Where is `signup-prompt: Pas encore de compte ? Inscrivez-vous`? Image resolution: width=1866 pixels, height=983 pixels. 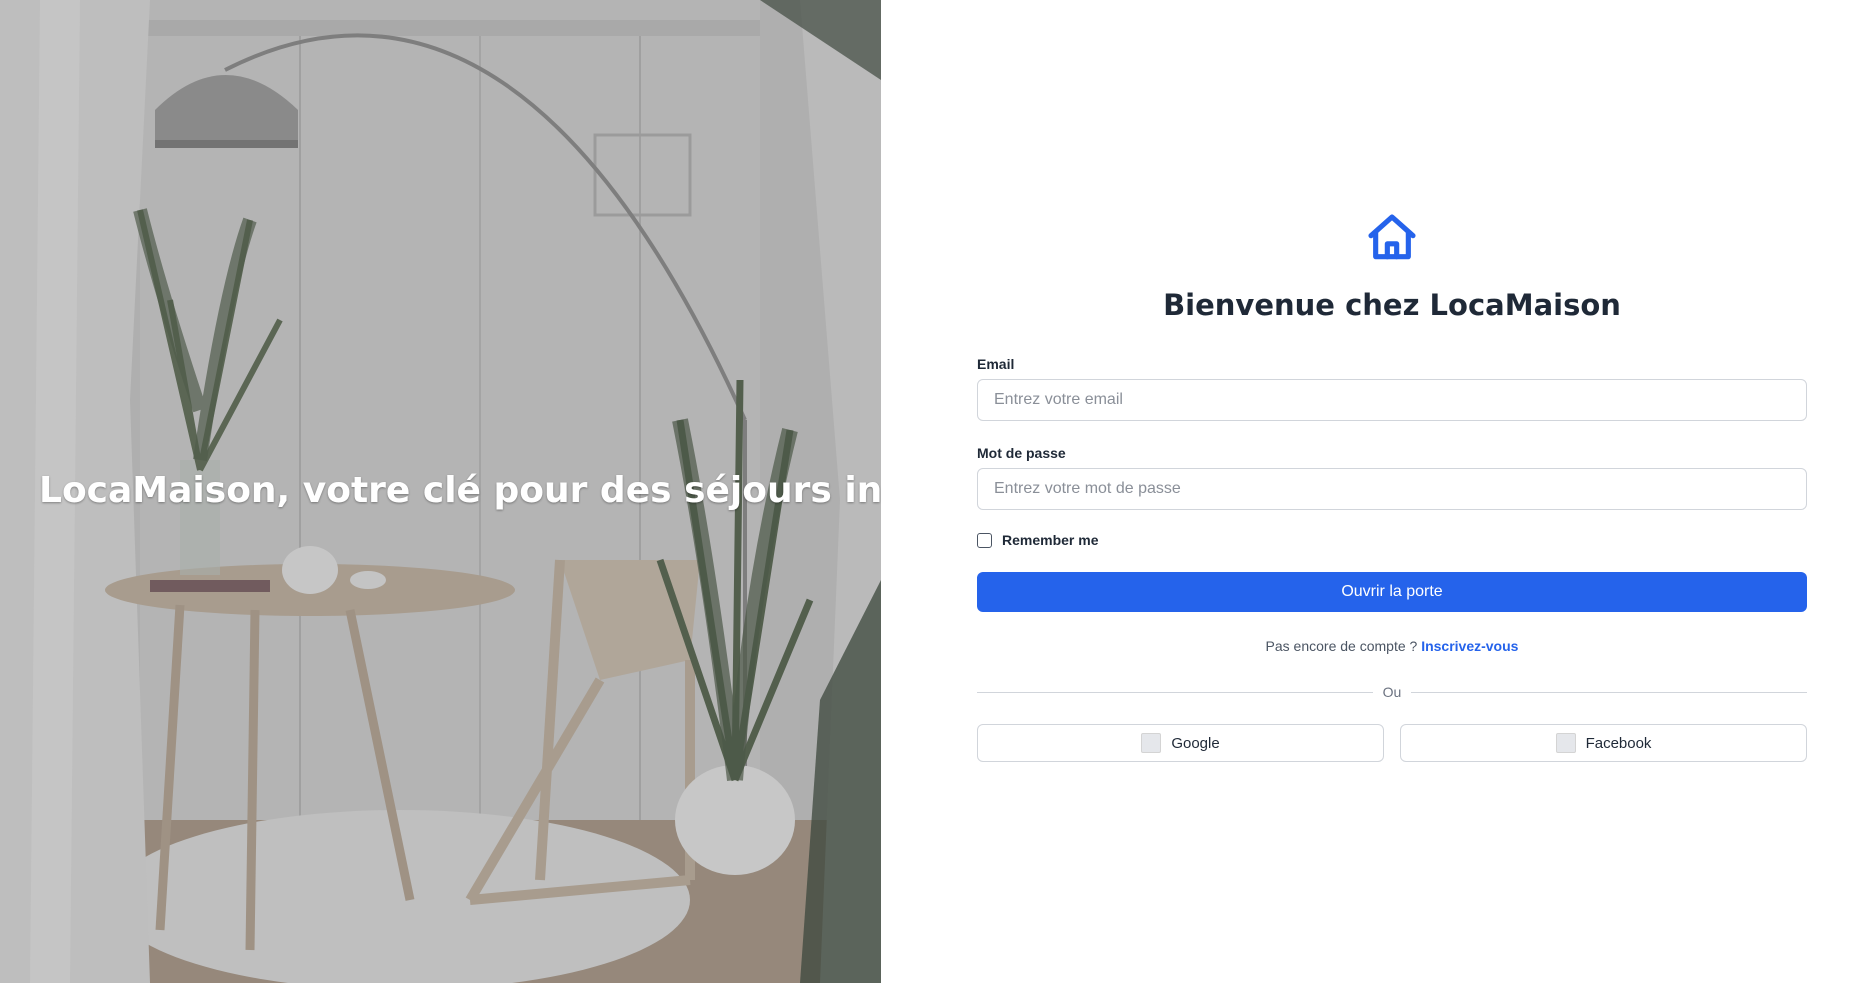
signup-prompt: Pas encore de compte ? Inscrivez-vous is located at coordinates (1392, 646).